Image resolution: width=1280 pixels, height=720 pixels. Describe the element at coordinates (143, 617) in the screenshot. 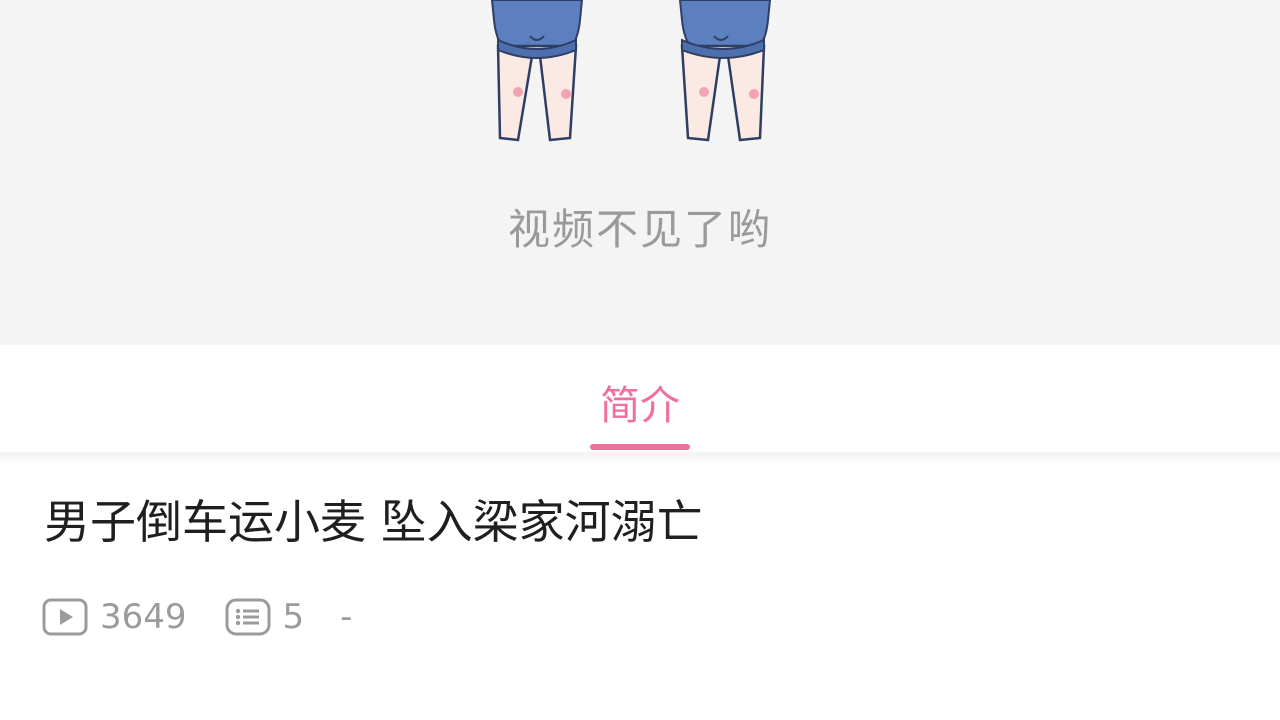

I see `view-count: 3649` at that location.